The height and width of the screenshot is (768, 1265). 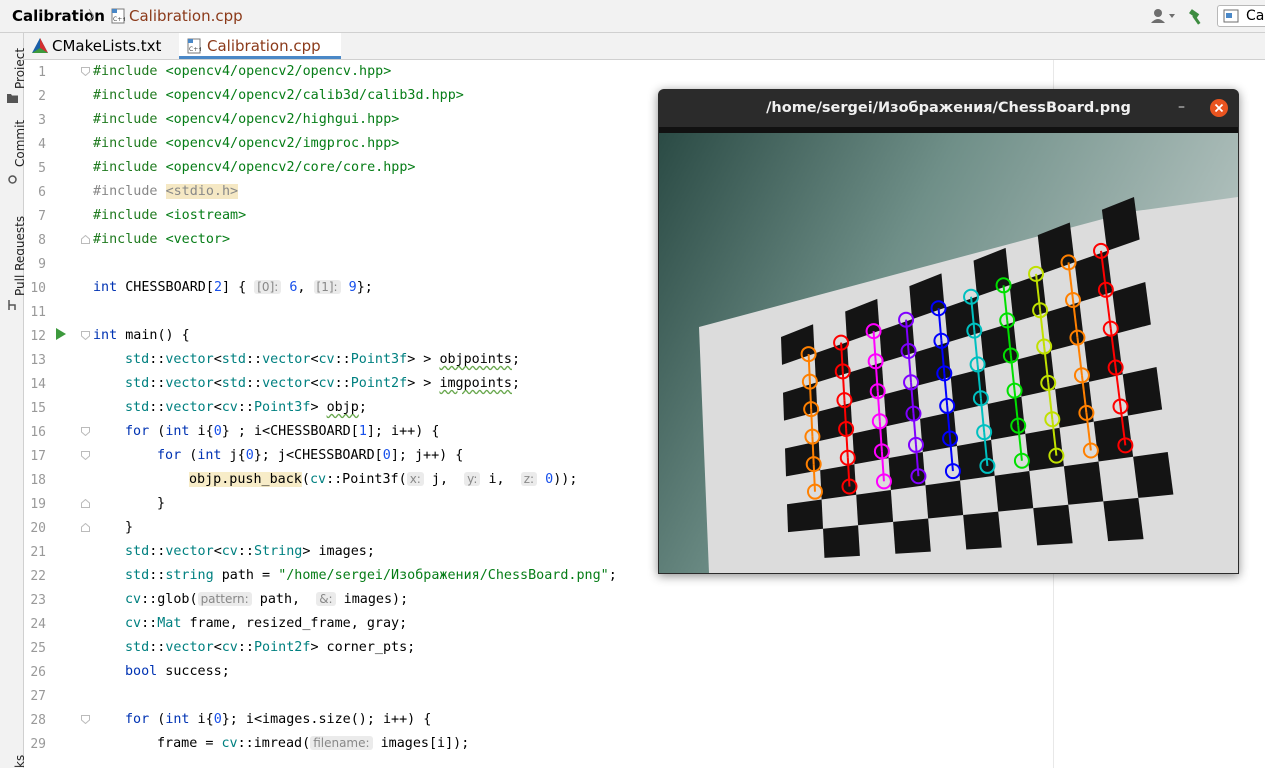 I want to click on line-number: 19, so click(x=38, y=504).